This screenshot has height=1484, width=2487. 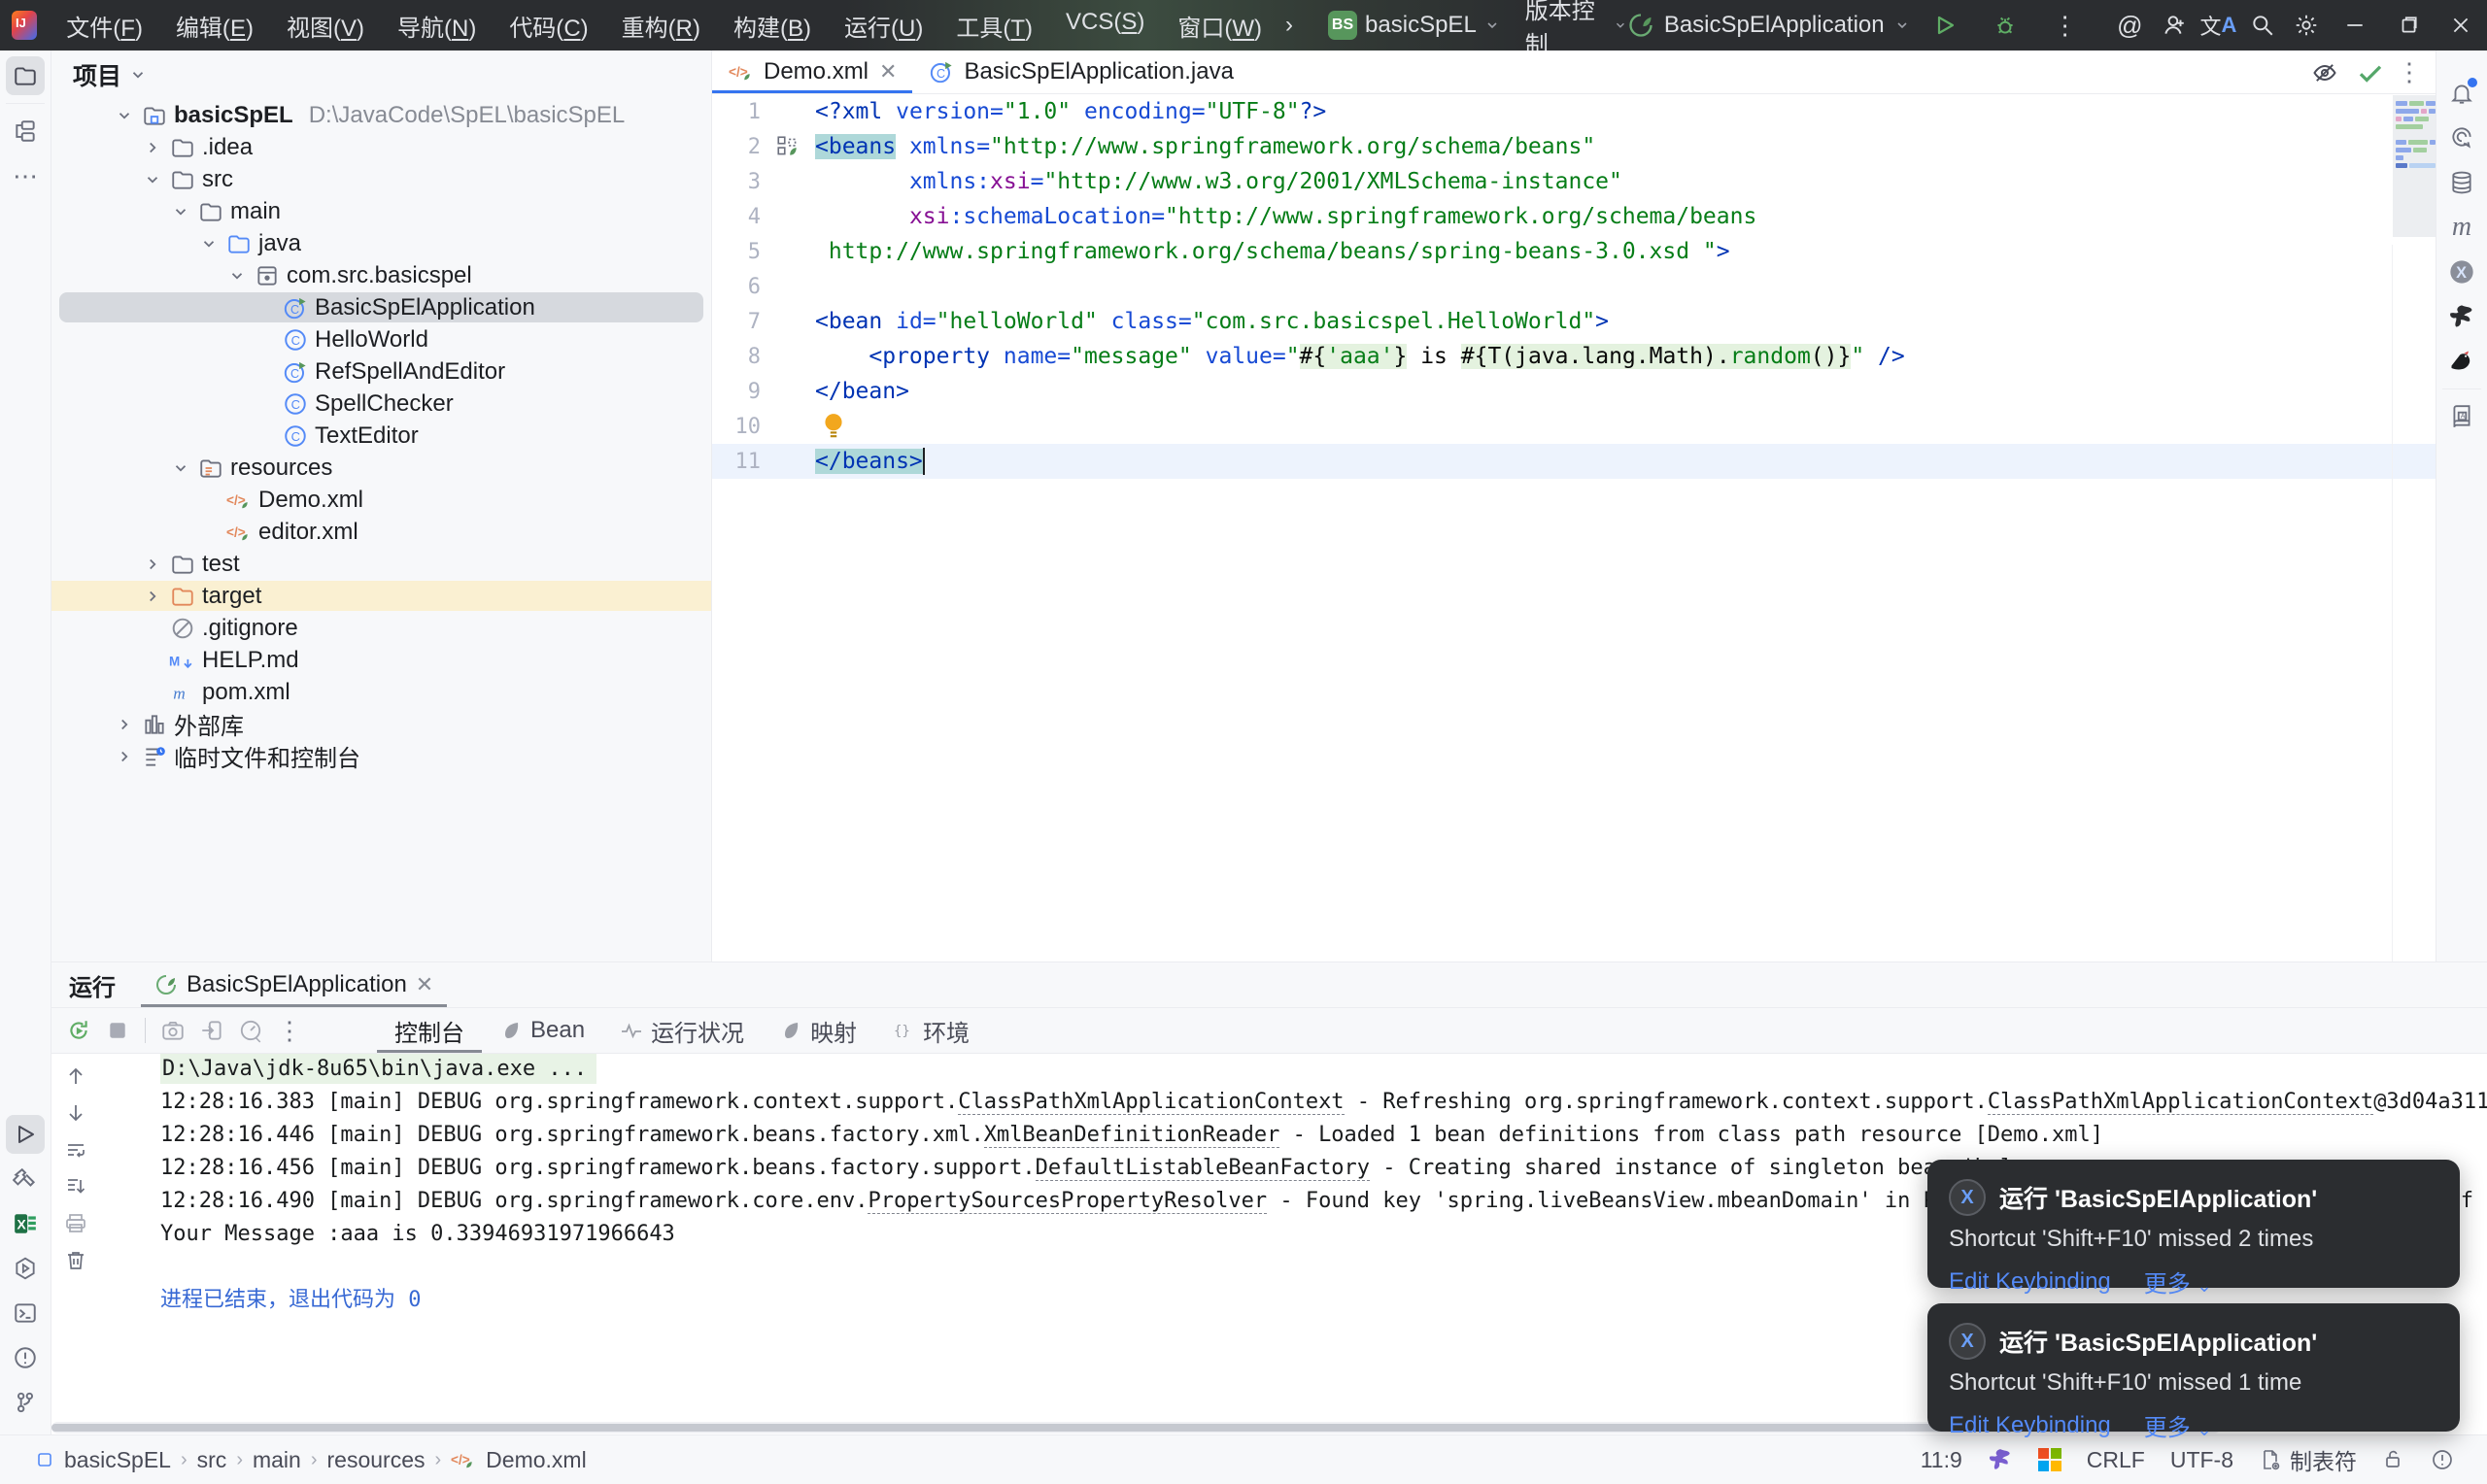 What do you see at coordinates (325, 26) in the screenshot?
I see `menu-item-2: 视图(V)` at bounding box center [325, 26].